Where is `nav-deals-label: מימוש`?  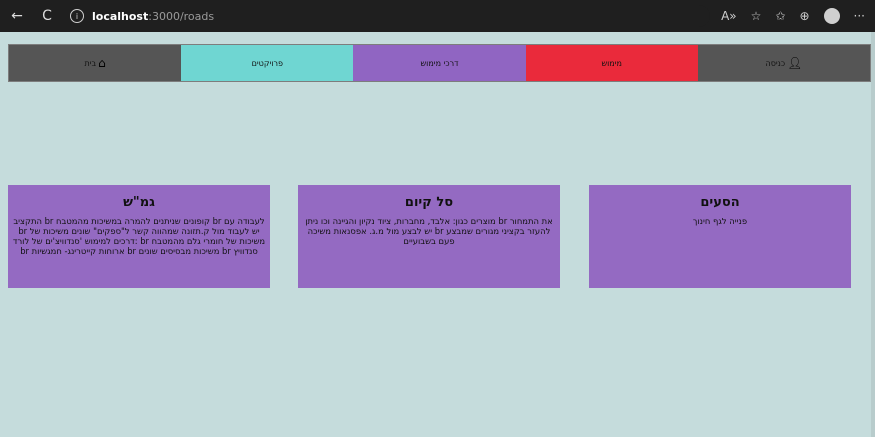
nav-deals-label: מימוש is located at coordinates (611, 63).